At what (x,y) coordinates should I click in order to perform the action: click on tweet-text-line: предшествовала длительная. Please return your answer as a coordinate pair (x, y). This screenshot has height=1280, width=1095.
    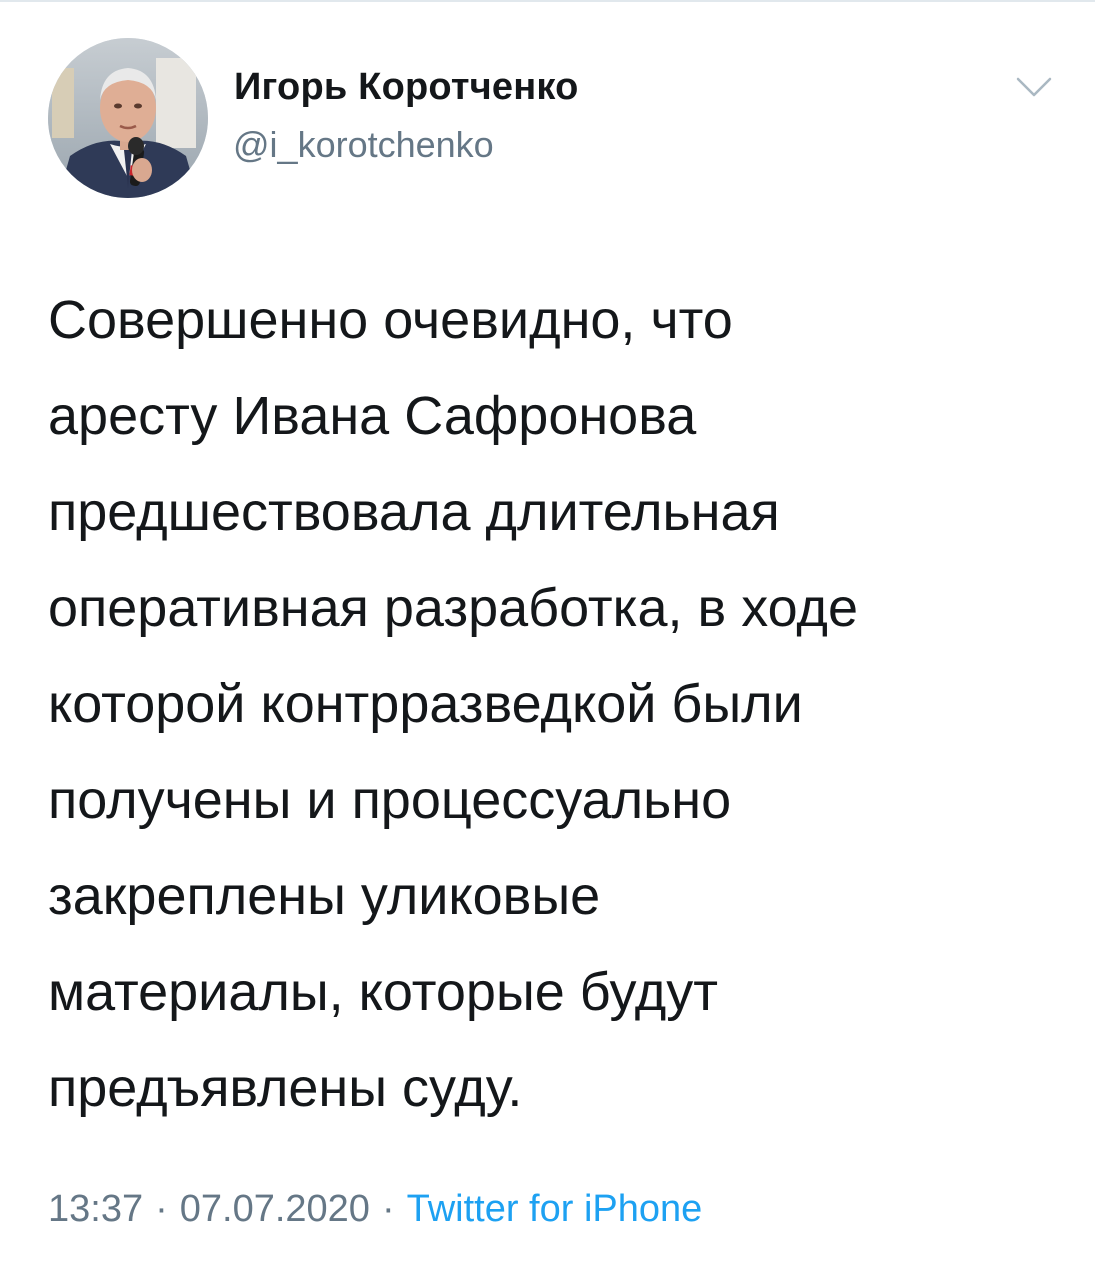
    Looking at the image, I should click on (414, 512).